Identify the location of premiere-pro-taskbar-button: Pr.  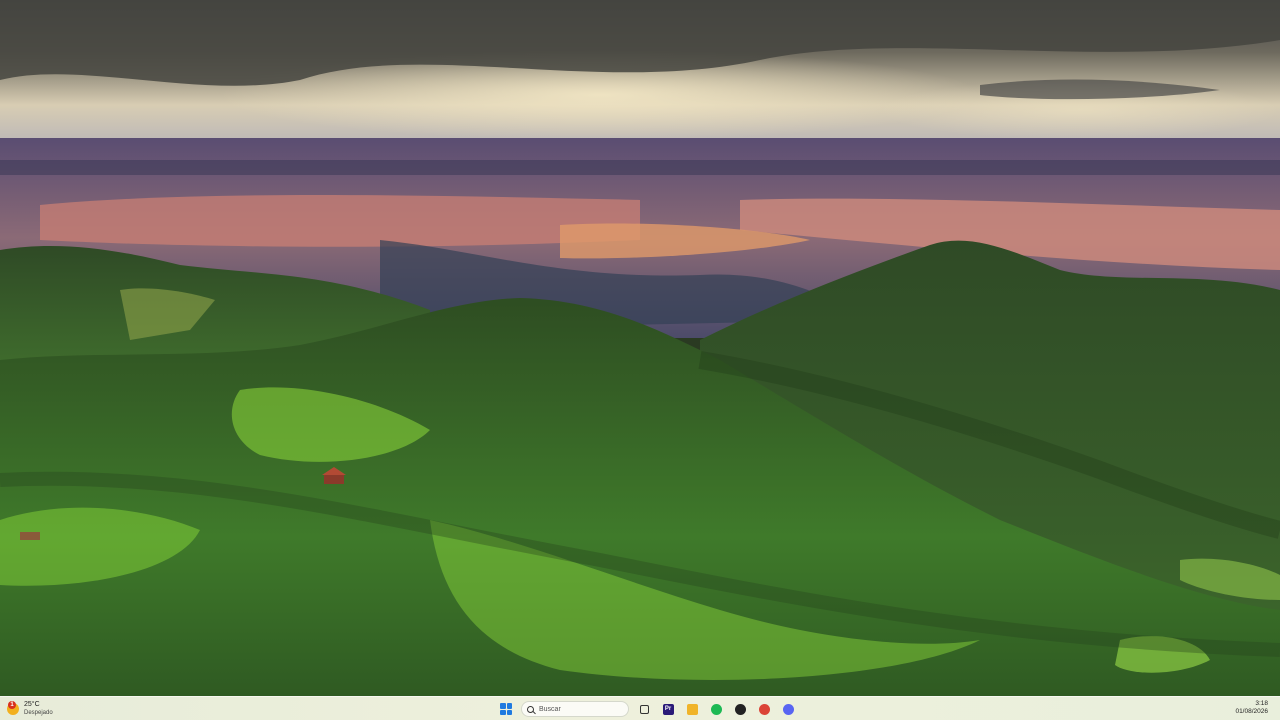
(668, 709).